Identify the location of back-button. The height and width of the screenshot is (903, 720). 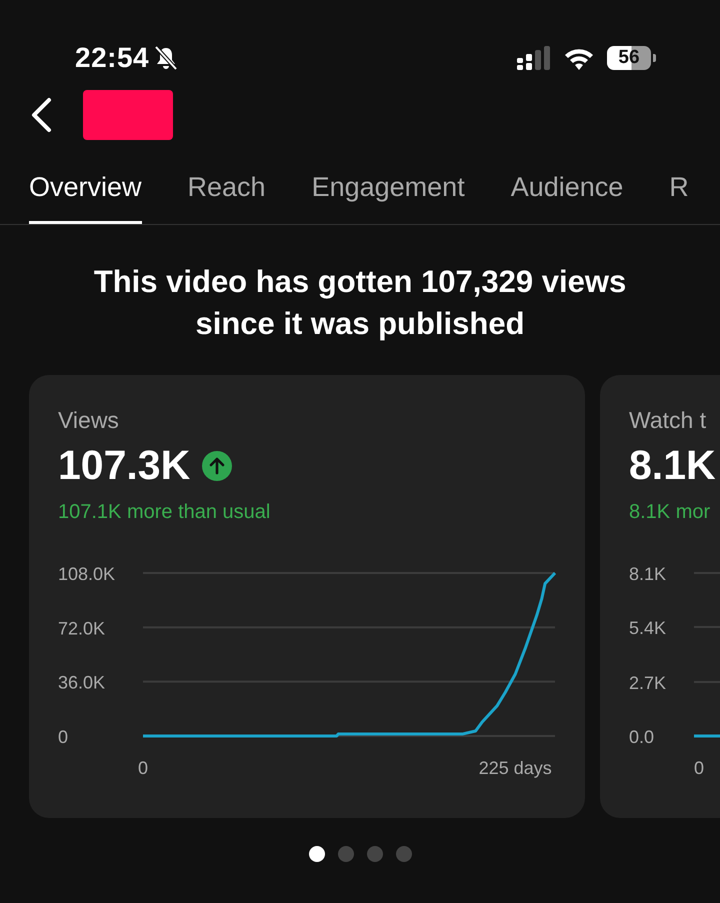
(41, 115).